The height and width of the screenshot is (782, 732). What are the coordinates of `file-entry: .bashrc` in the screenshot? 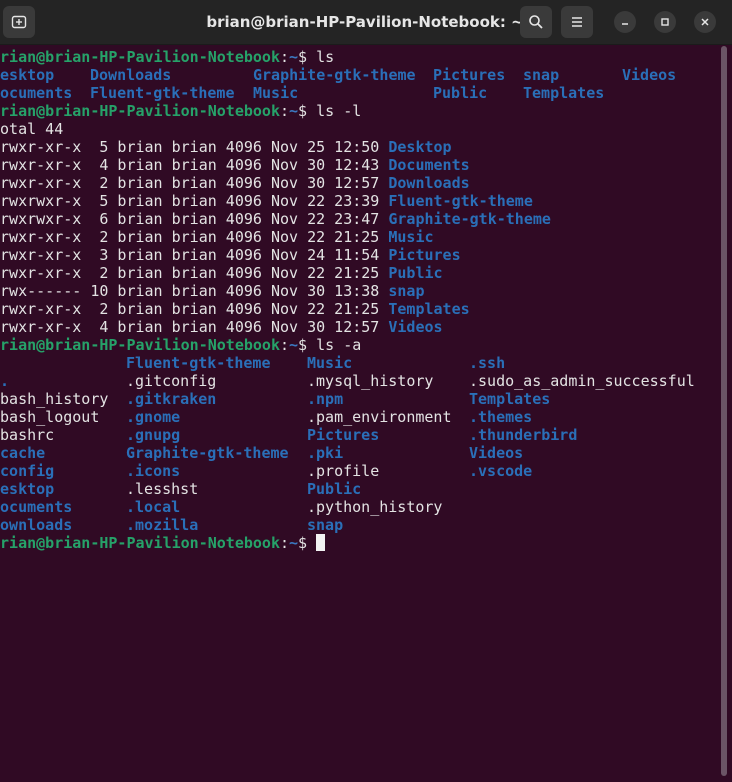 It's located at (27, 435).